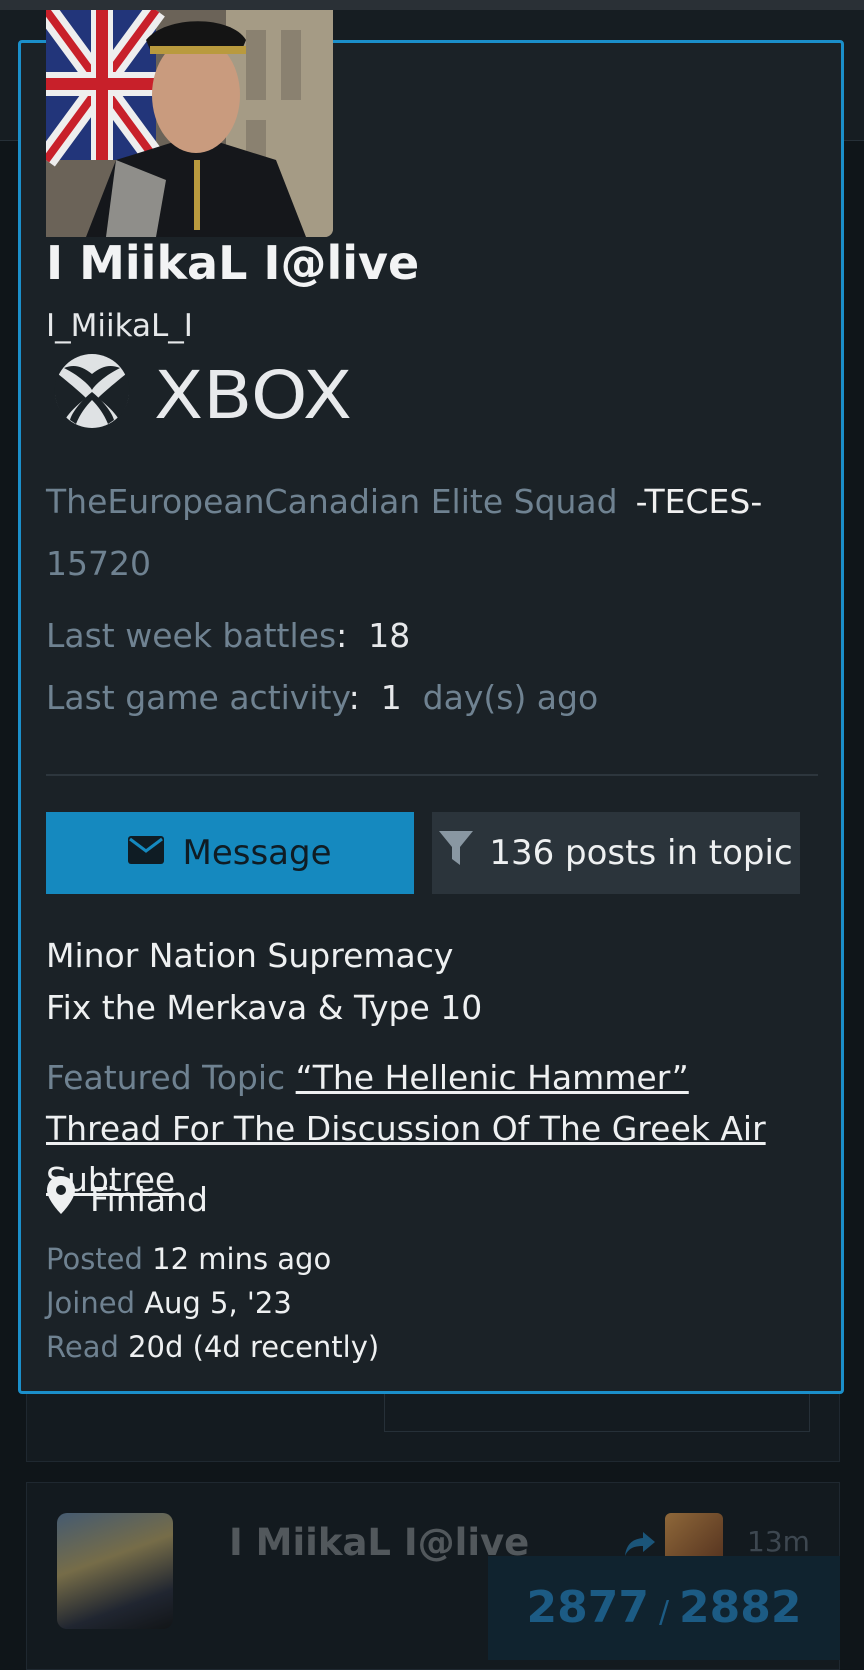 The height and width of the screenshot is (1670, 864). I want to click on location-name: Finland, so click(149, 1199).